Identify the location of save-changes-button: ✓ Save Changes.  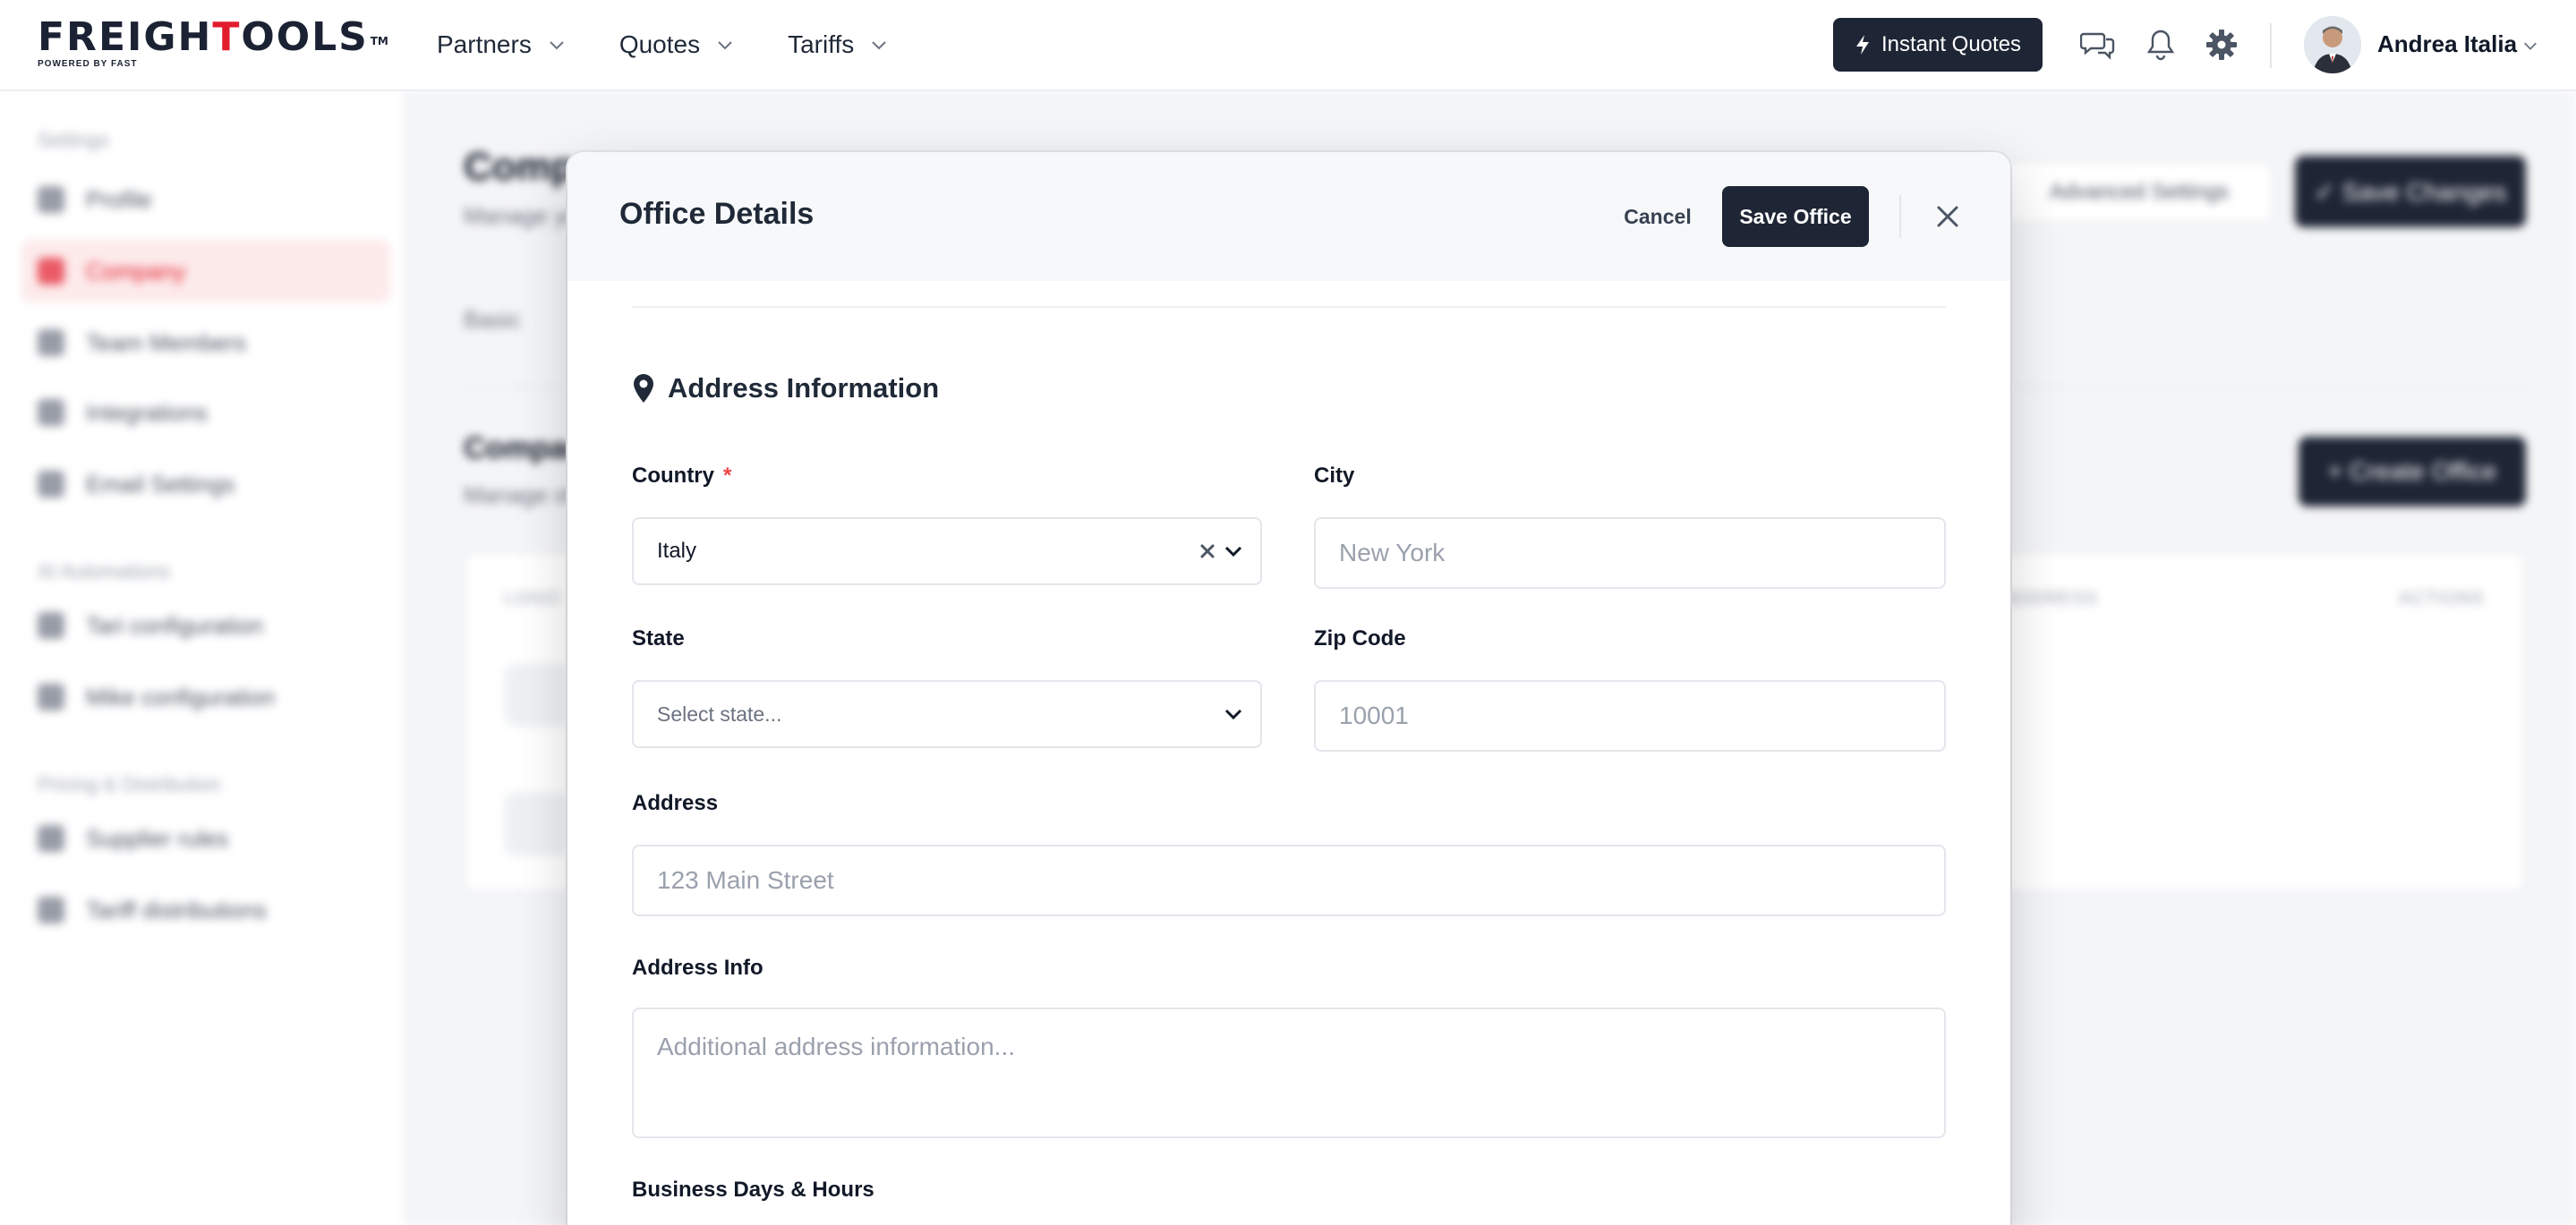
(2410, 192).